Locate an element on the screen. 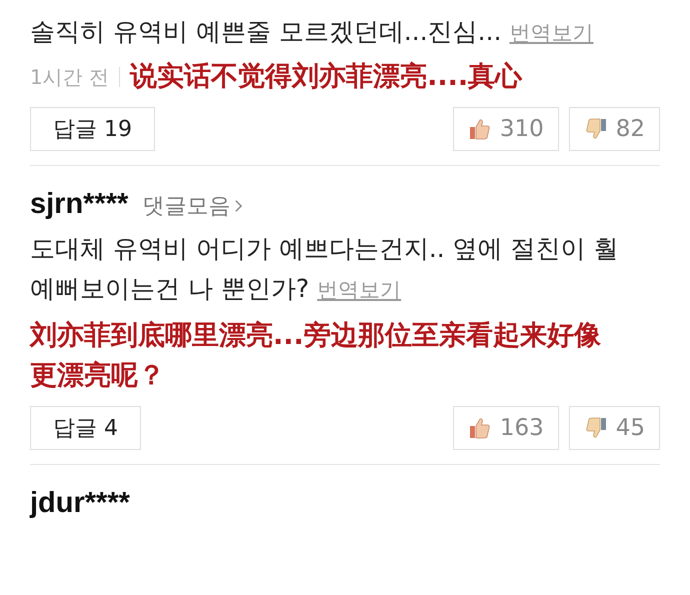  dislike-button: 82 is located at coordinates (614, 129).